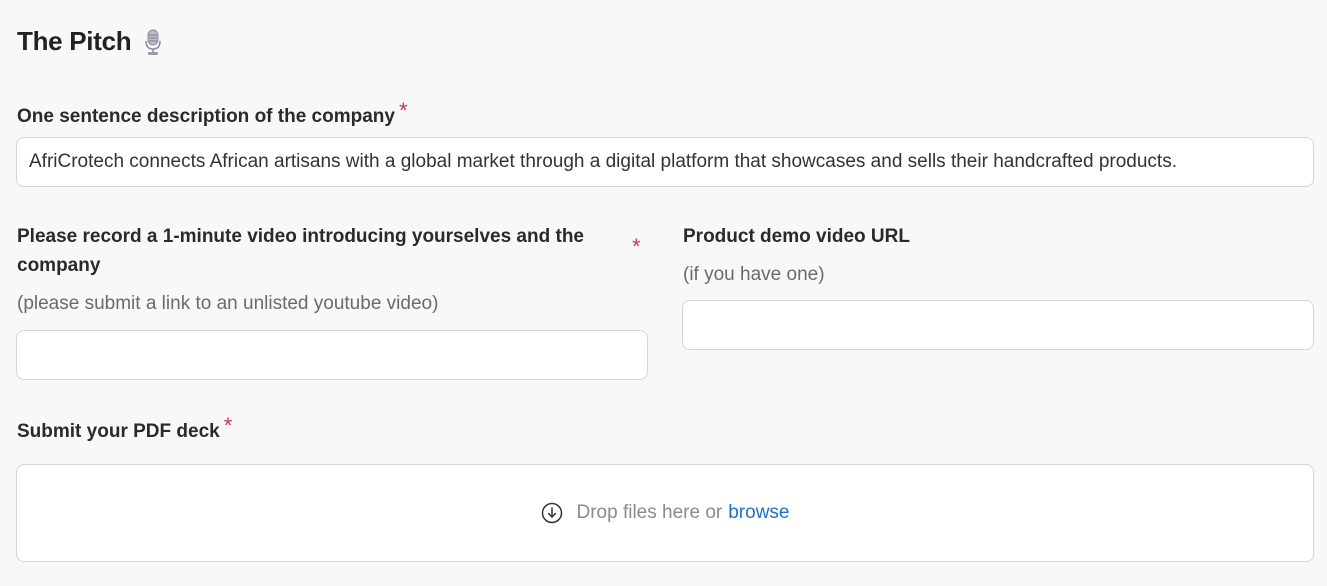 The image size is (1327, 586). I want to click on demo-video-hint: (if you have one), so click(754, 274).